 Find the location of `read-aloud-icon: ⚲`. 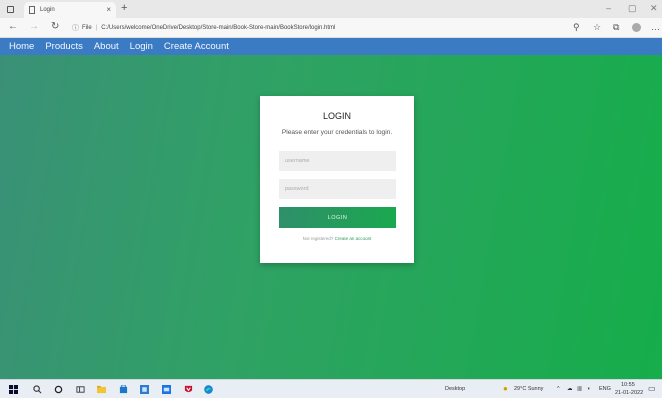

read-aloud-icon: ⚲ is located at coordinates (576, 27).